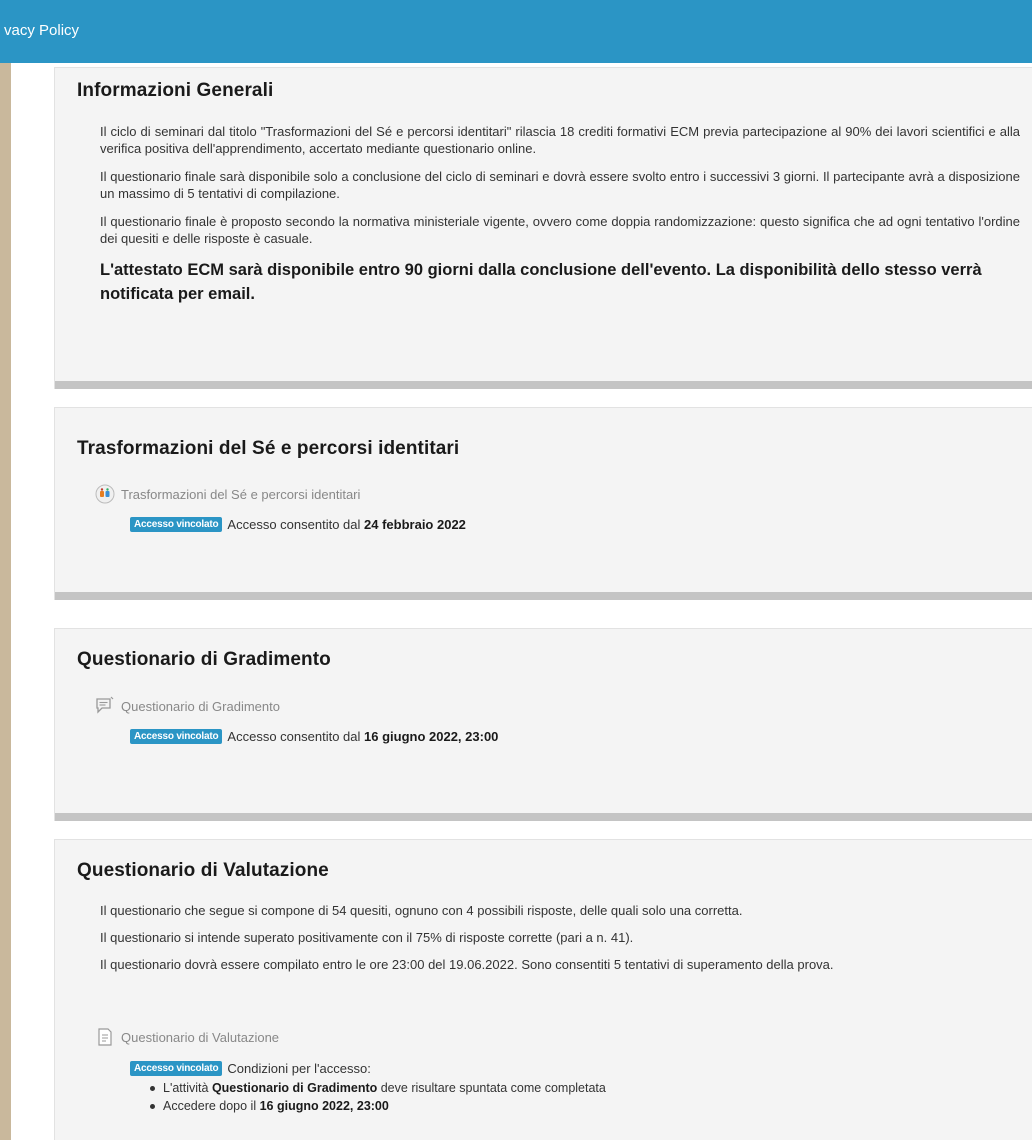 This screenshot has height=1140, width=1032. Describe the element at coordinates (377, 1106) in the screenshot. I see `access-condition: Accedere dopo il 16 giugno 2022, 23:00` at that location.